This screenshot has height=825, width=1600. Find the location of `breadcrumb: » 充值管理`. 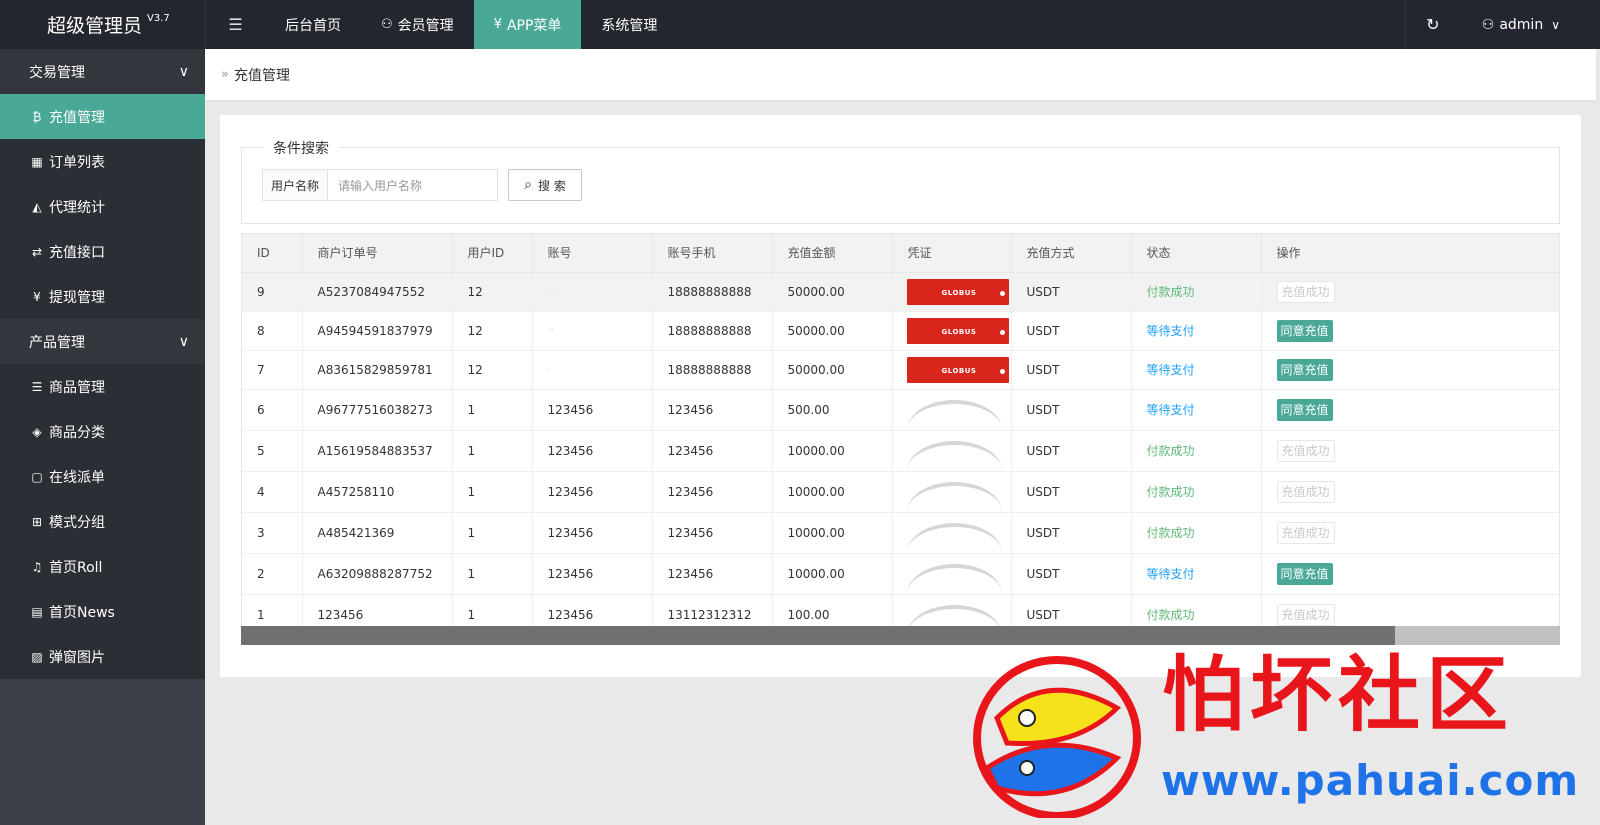

breadcrumb: » 充值管理 is located at coordinates (900, 74).